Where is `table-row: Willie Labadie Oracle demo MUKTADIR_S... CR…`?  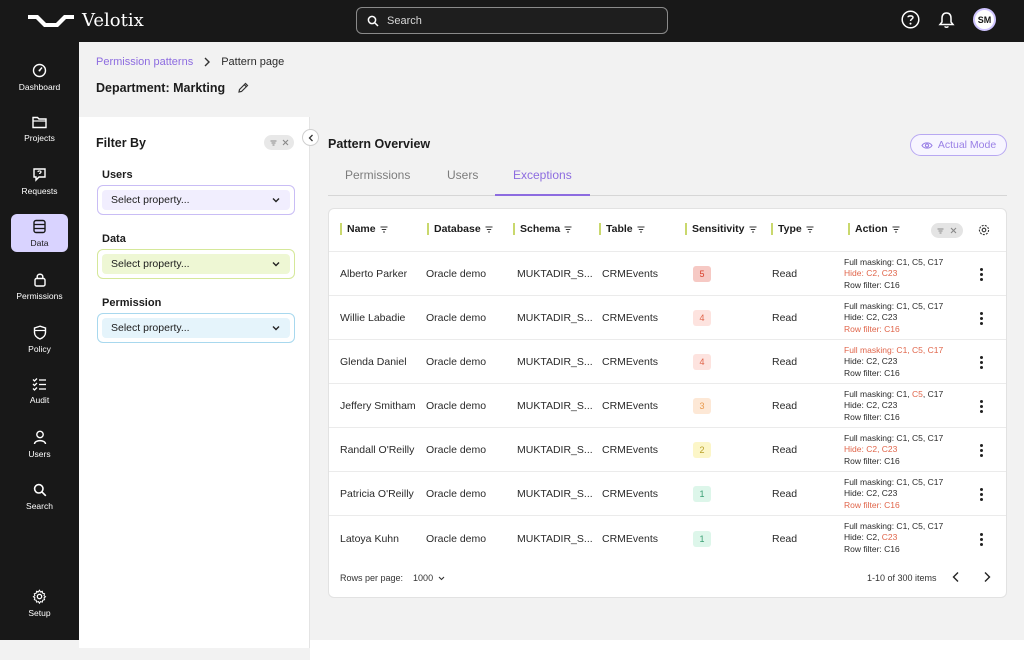 table-row: Willie Labadie Oracle demo MUKTADIR_S... CR… is located at coordinates (667, 317).